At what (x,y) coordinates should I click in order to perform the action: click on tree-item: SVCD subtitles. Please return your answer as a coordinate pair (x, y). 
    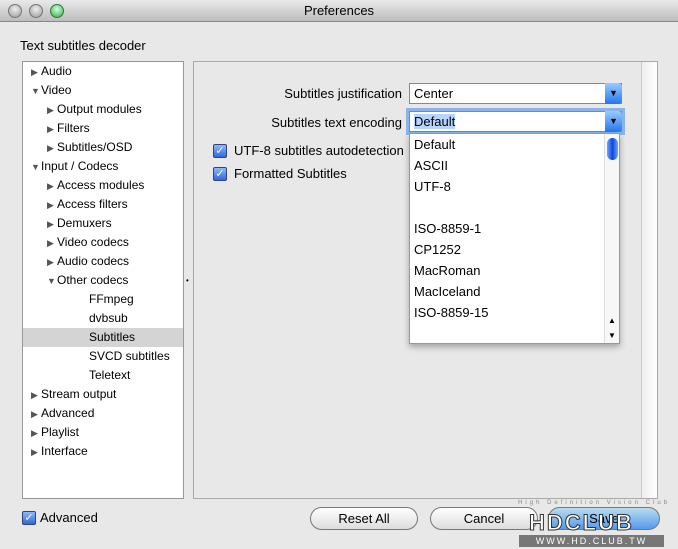
    Looking at the image, I should click on (103, 356).